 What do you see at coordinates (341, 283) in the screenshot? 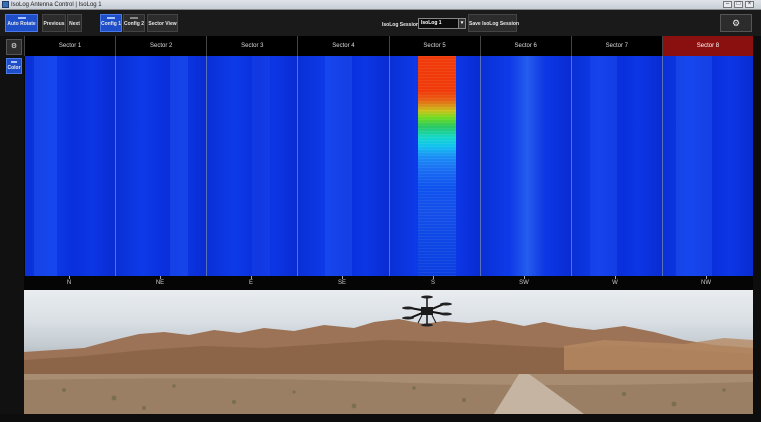
I see `compass-label-se: SE` at bounding box center [341, 283].